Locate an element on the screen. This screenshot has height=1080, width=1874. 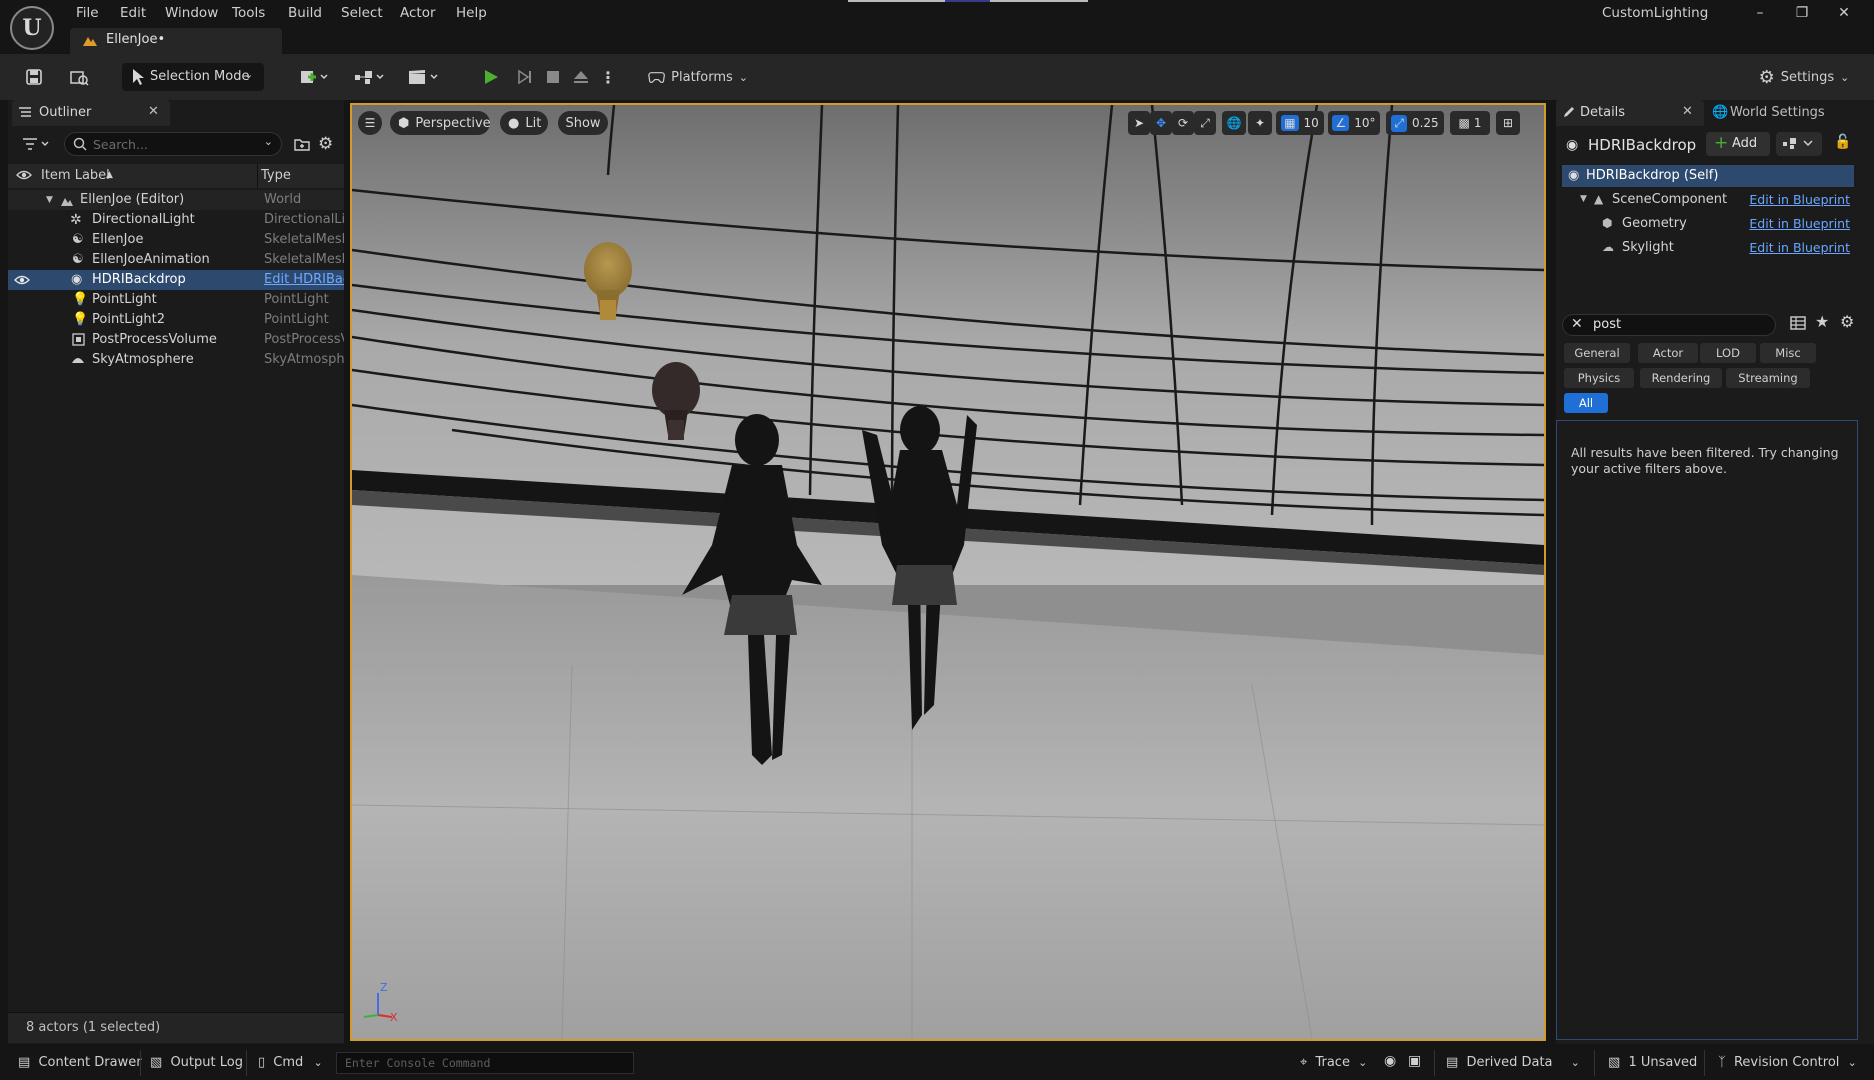
surface-snap-icon: ✦ is located at coordinates (1260, 123).